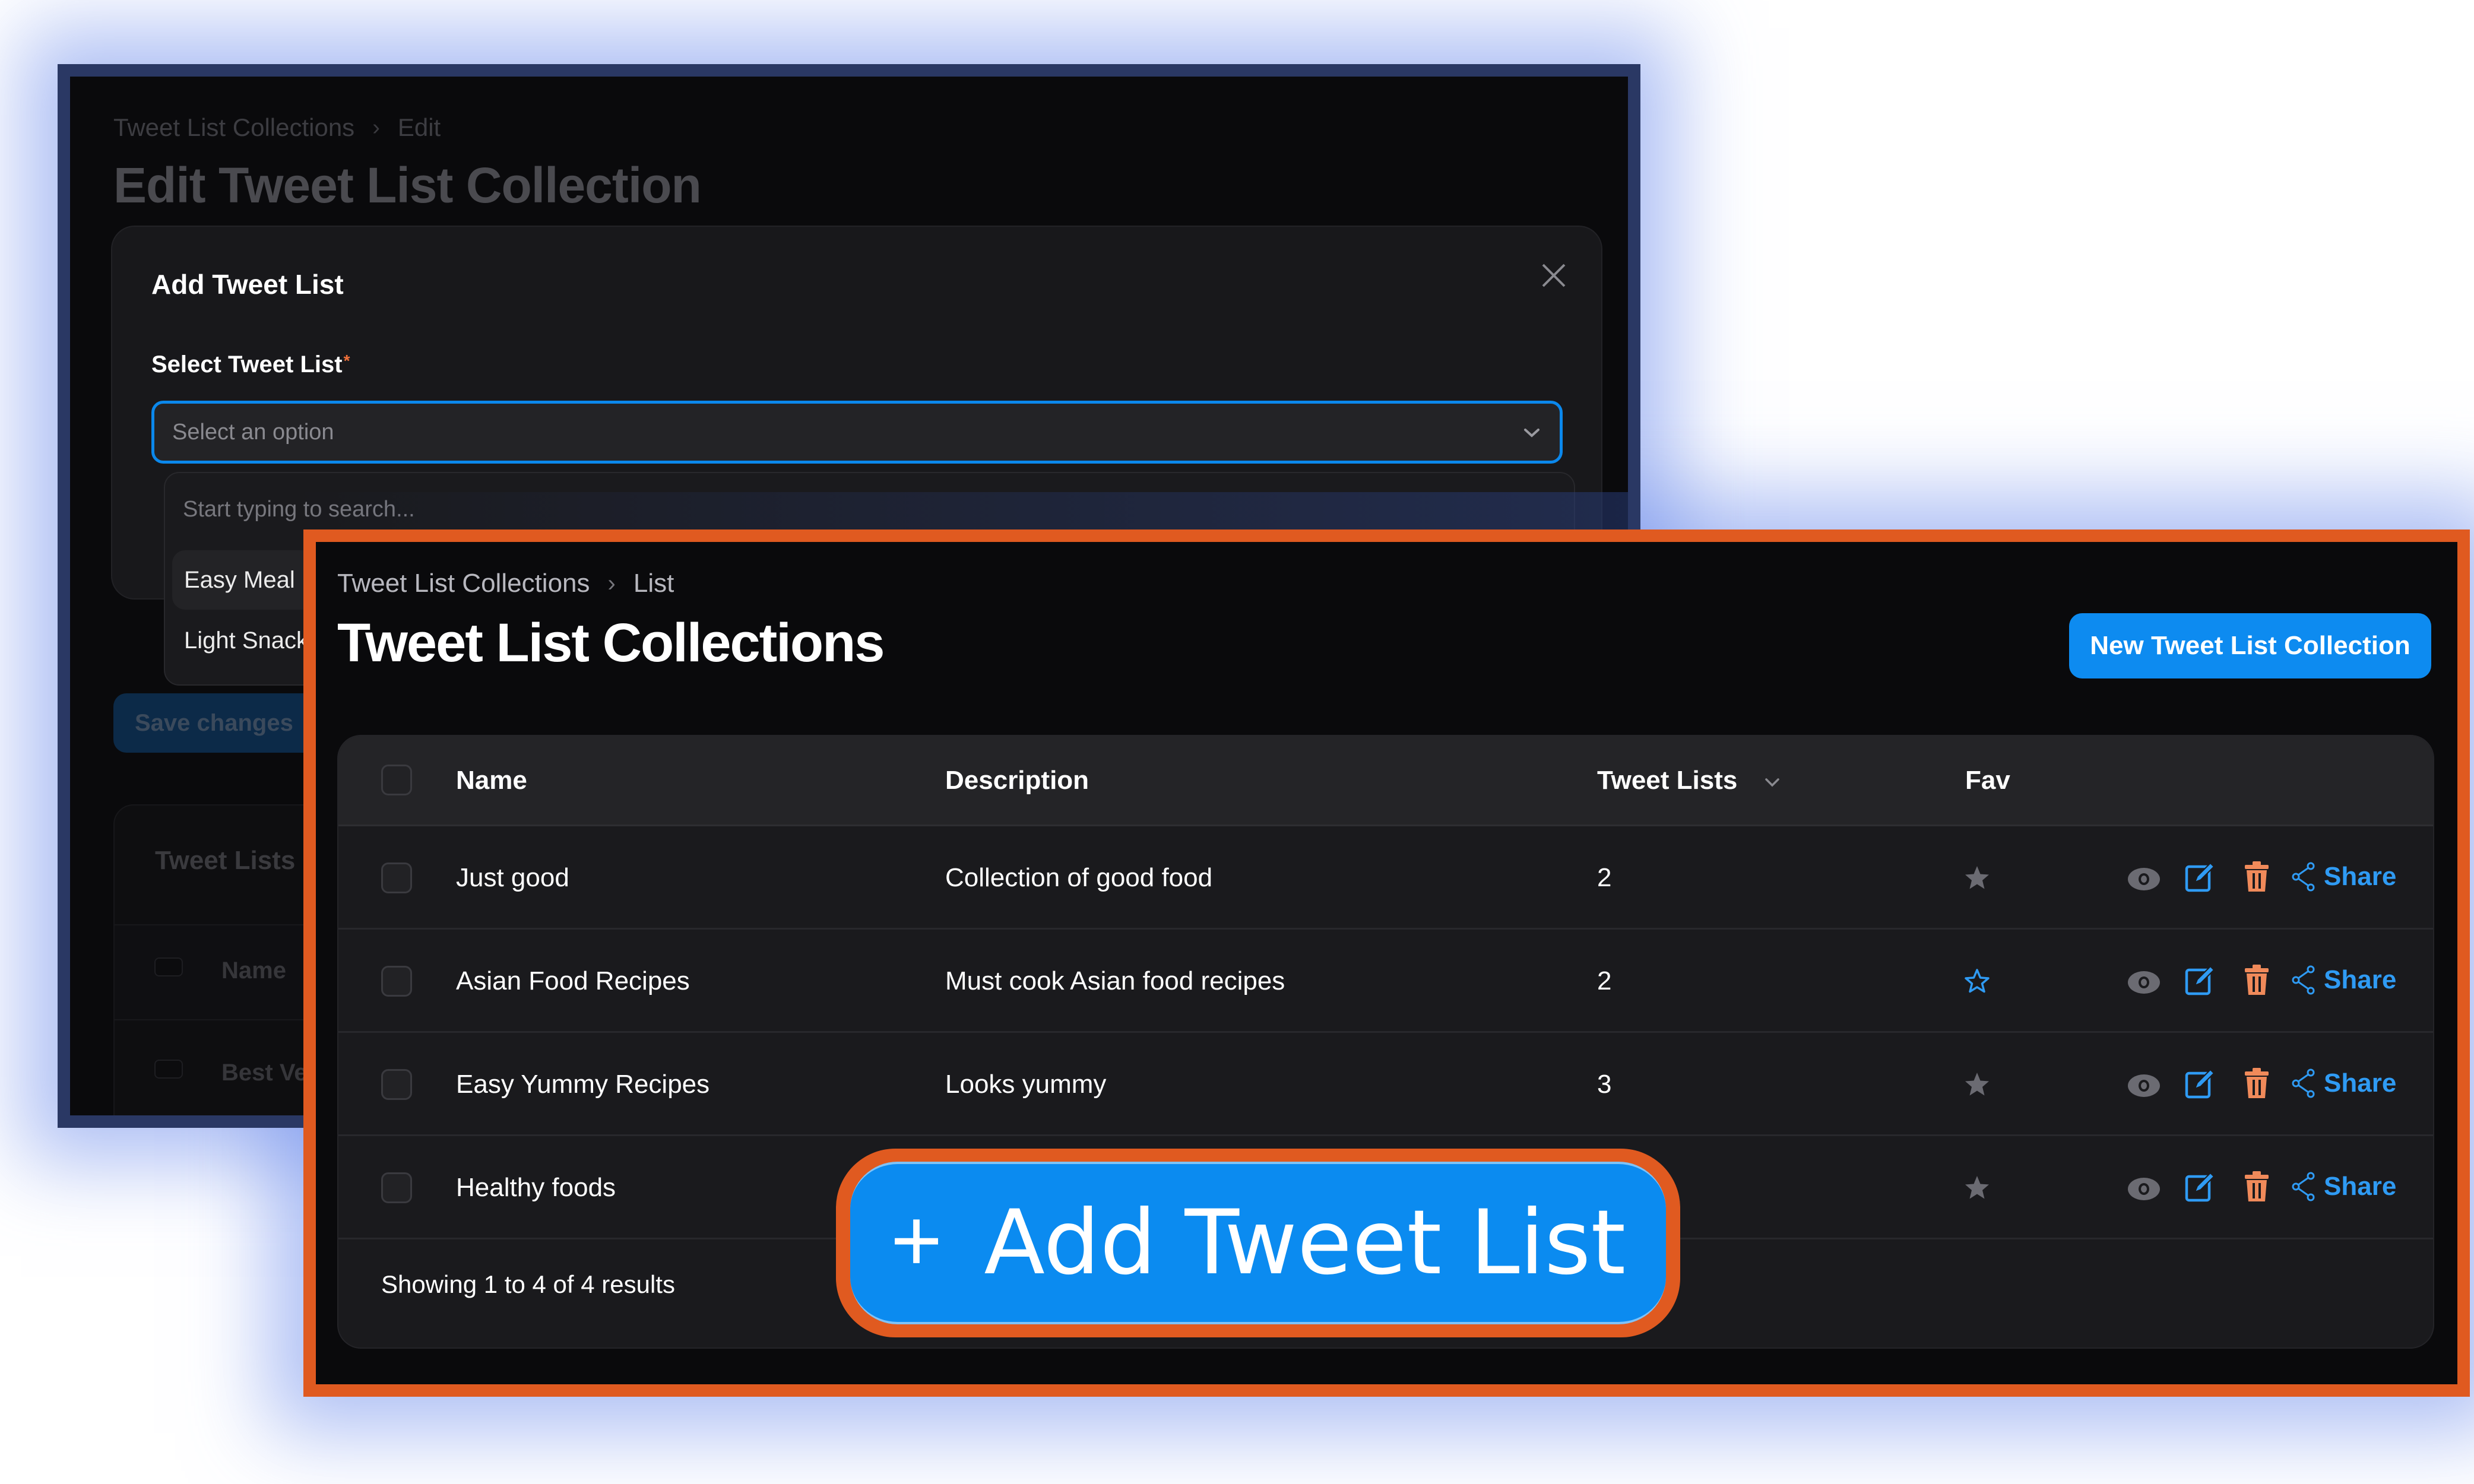 The width and height of the screenshot is (2474, 1484). Describe the element at coordinates (251, 579) in the screenshot. I see `option-label: Easy Meal P` at that location.